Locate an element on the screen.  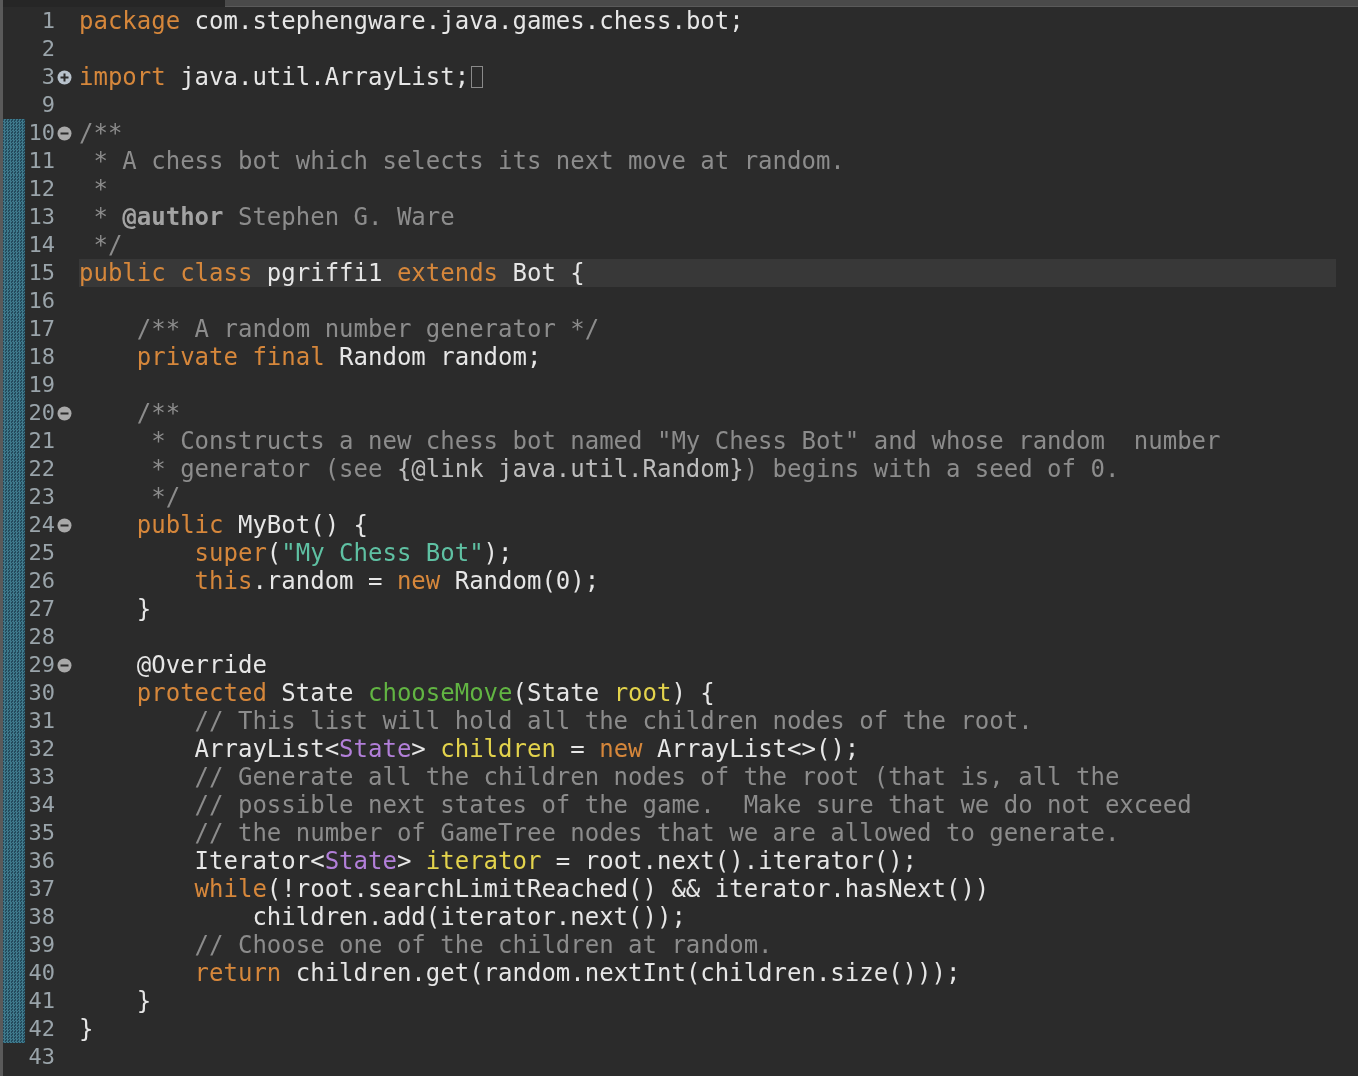
code-line: // This list will hold all the children nodes of the root. is located at coordinates (613, 721).